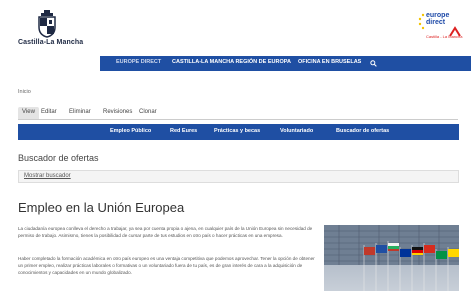 The height and width of the screenshot is (291, 471). What do you see at coordinates (238, 176) in the screenshot?
I see `show-finder-toggle: Mostrar buscador` at bounding box center [238, 176].